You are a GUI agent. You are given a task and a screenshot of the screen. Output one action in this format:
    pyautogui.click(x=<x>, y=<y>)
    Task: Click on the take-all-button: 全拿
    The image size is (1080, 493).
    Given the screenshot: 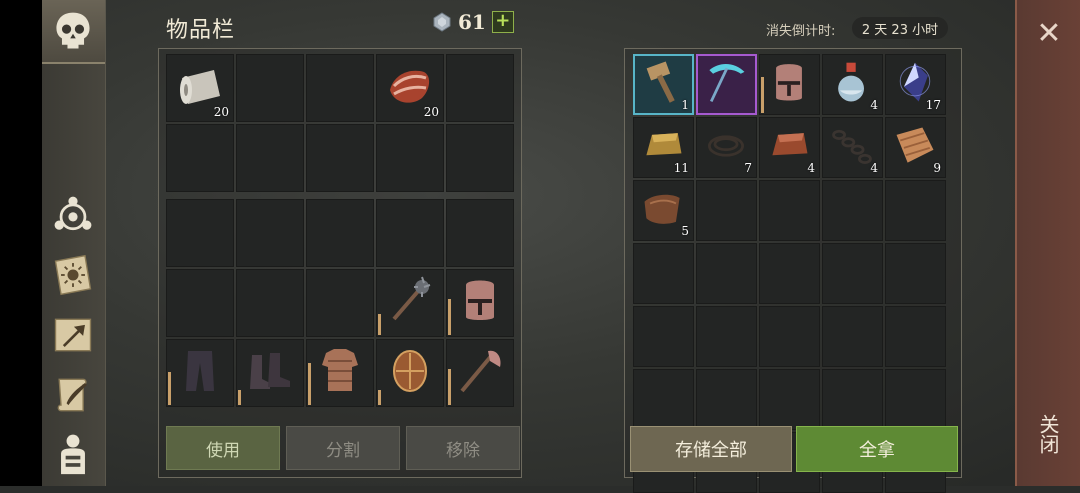 What is the action you would take?
    pyautogui.click(x=877, y=449)
    